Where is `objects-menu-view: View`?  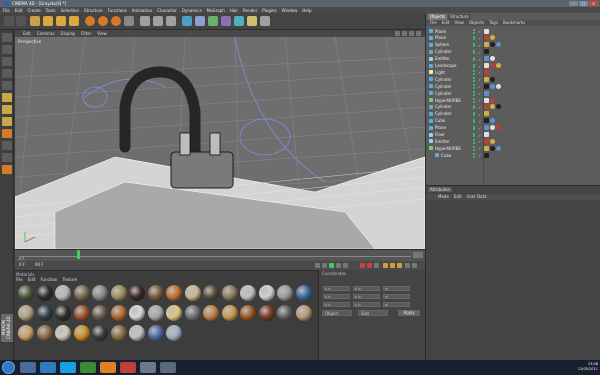 objects-menu-view: View is located at coordinates (459, 23).